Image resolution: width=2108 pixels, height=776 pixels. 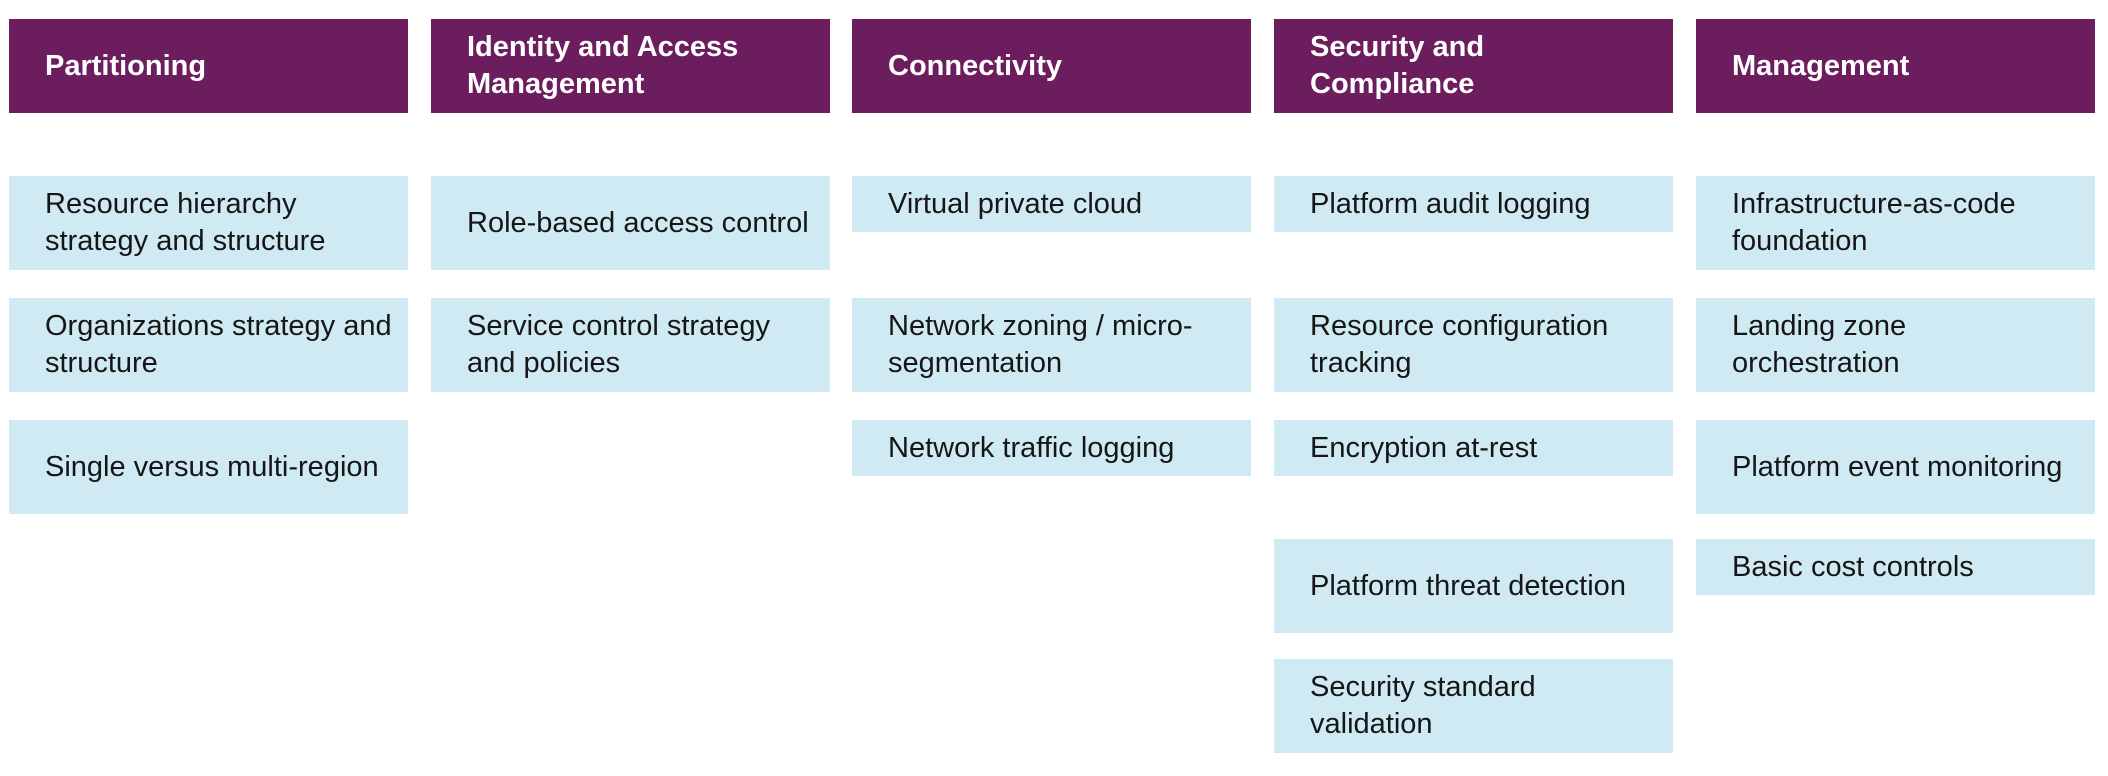 What do you see at coordinates (975, 65) in the screenshot?
I see `column-title: Connectivity` at bounding box center [975, 65].